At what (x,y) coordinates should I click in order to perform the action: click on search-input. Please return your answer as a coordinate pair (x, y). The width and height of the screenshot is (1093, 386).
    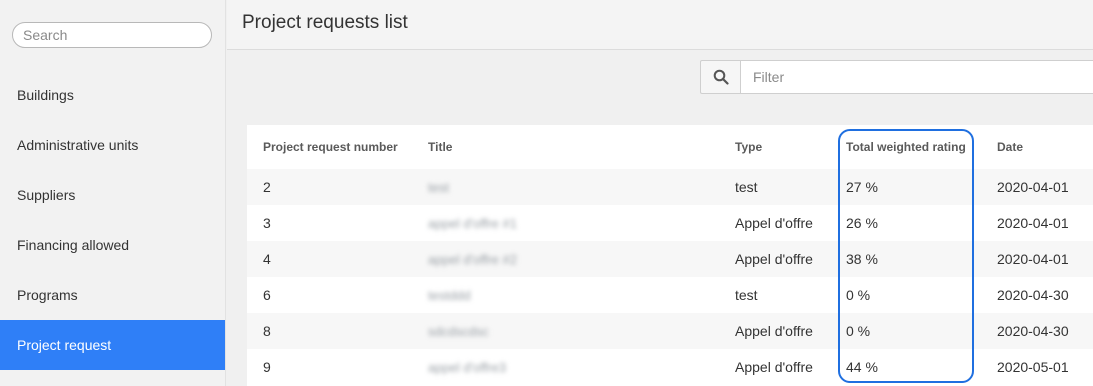
    Looking at the image, I should click on (112, 35).